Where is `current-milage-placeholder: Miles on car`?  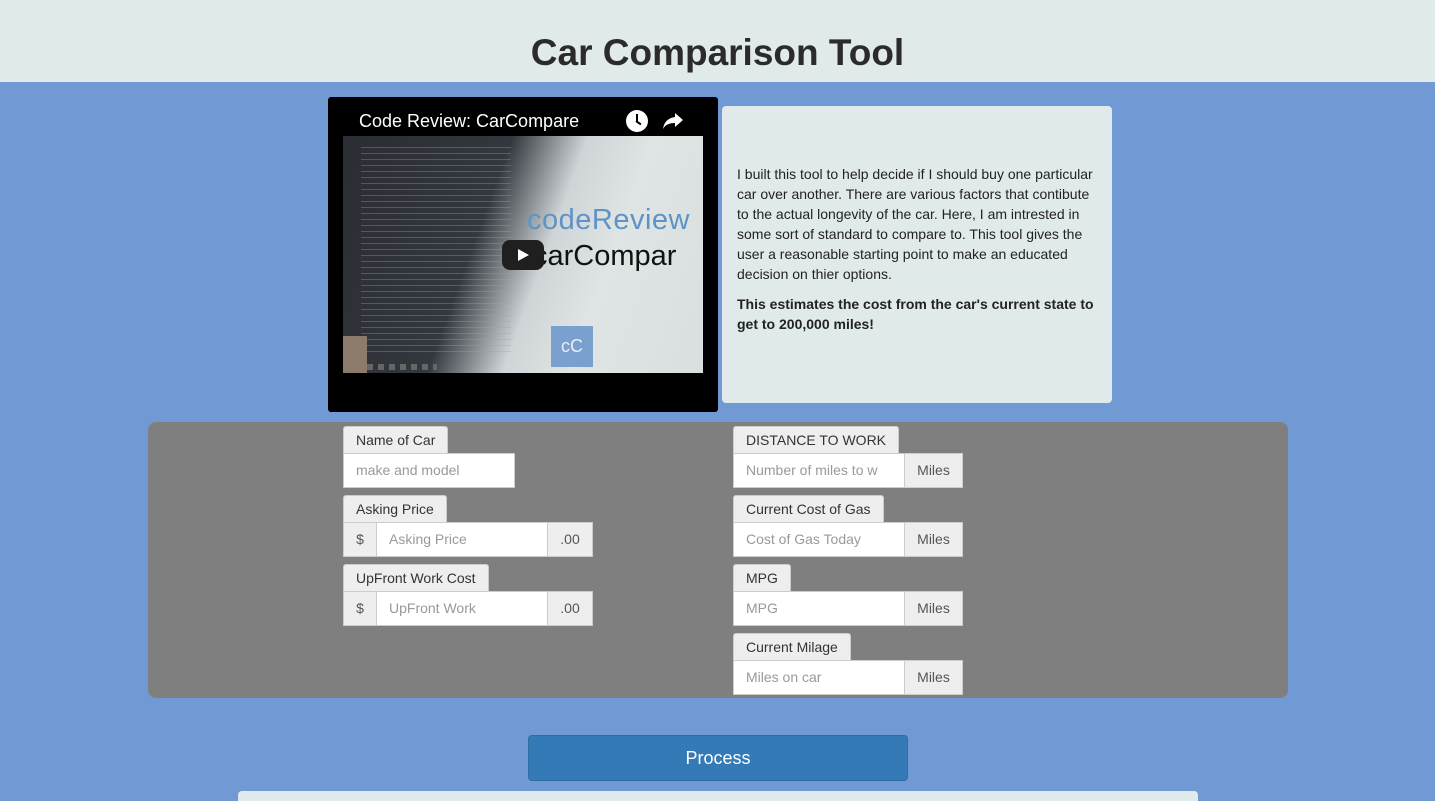
current-milage-placeholder: Miles on car is located at coordinates (784, 677).